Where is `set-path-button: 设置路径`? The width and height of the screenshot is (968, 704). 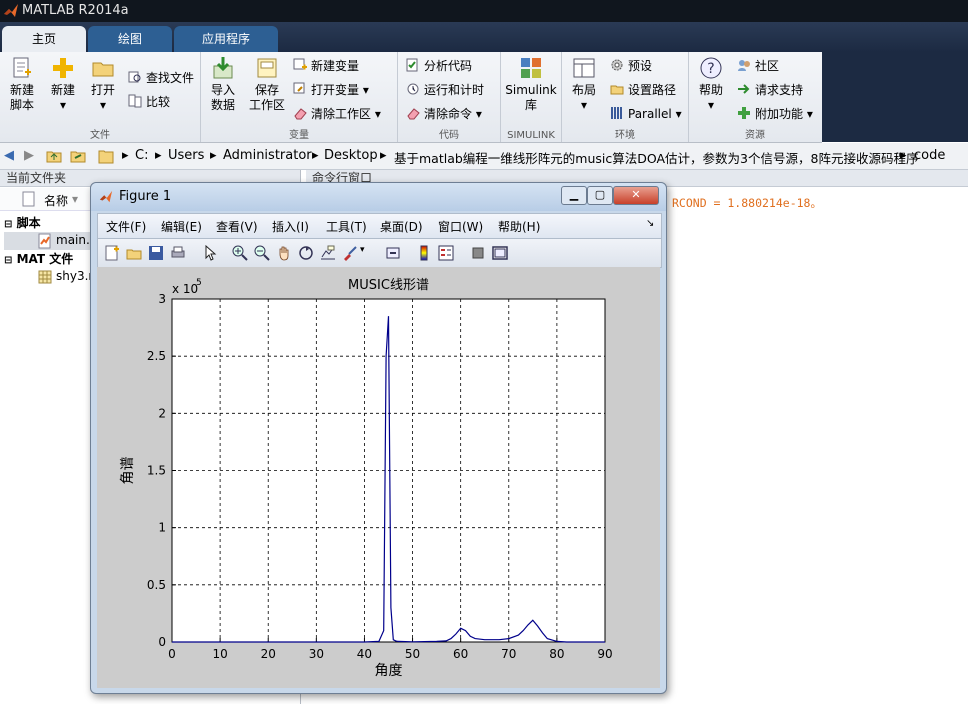
set-path-button: 设置路径 is located at coordinates (643, 90).